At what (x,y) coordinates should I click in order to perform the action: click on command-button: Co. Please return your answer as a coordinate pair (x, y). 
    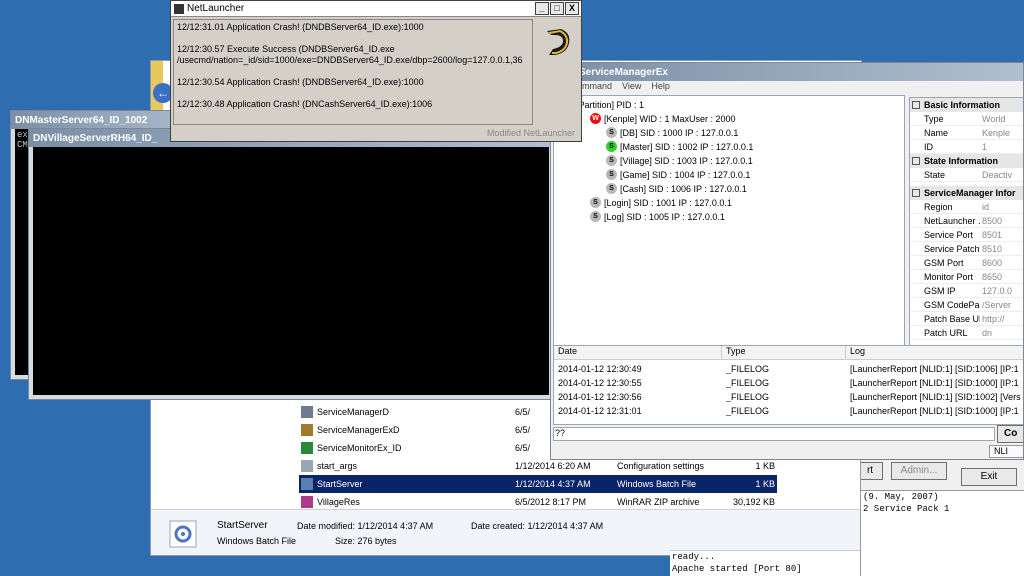
    Looking at the image, I should click on (1010, 434).